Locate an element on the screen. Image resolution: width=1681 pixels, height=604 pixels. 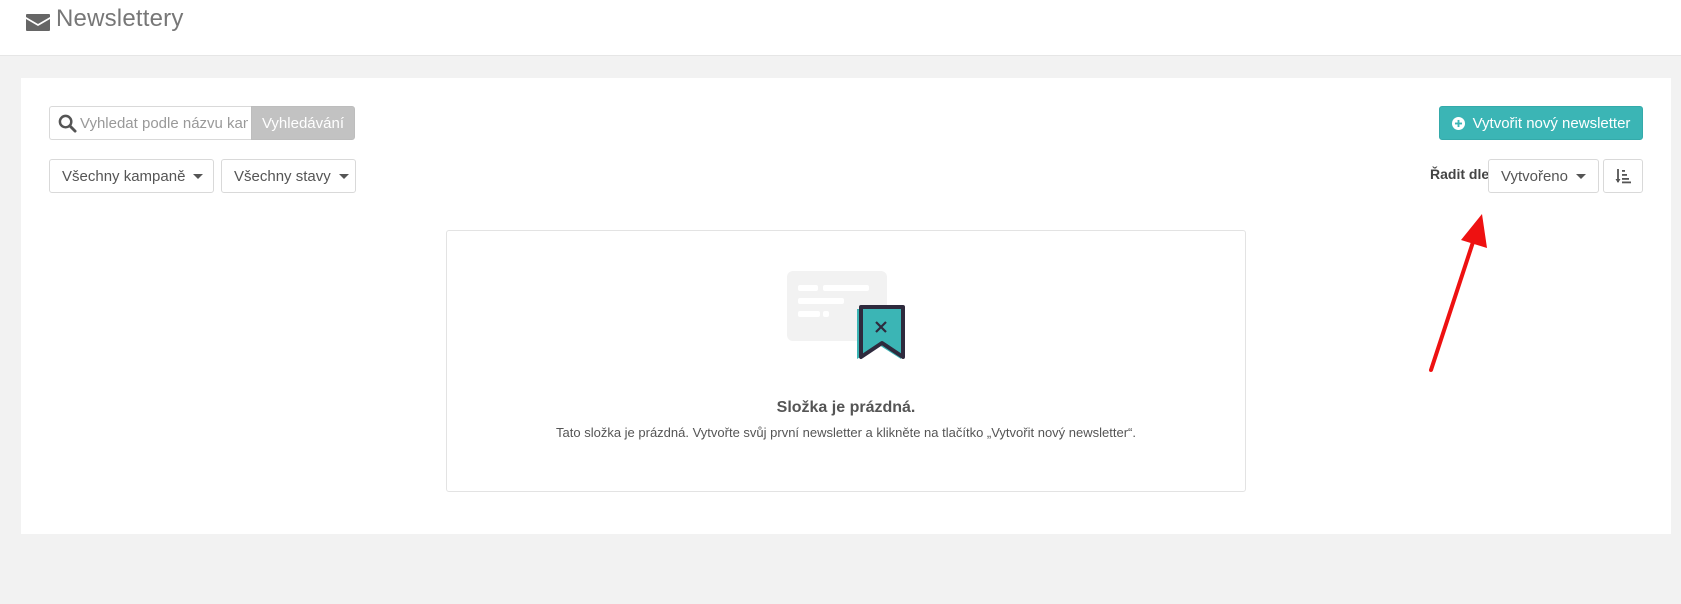
campaign-filter-dropdown: Všechny kampaně is located at coordinates (131, 176).